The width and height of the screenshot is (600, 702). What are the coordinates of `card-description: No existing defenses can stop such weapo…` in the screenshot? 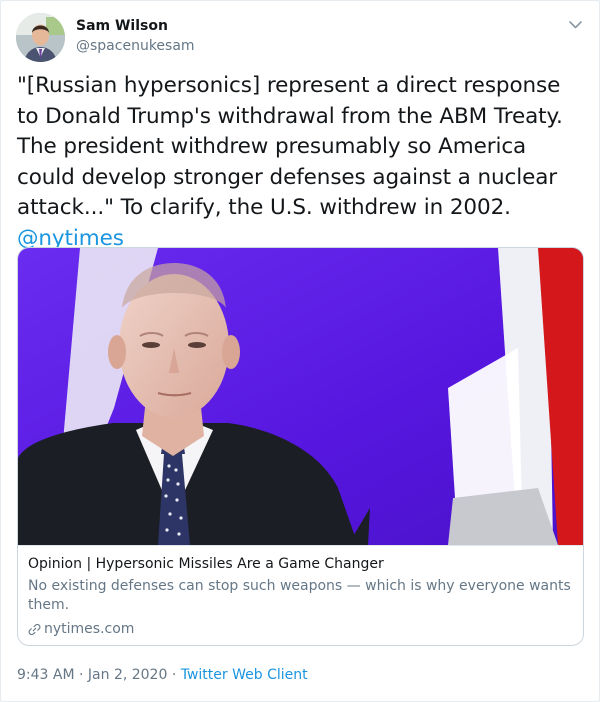 It's located at (299, 595).